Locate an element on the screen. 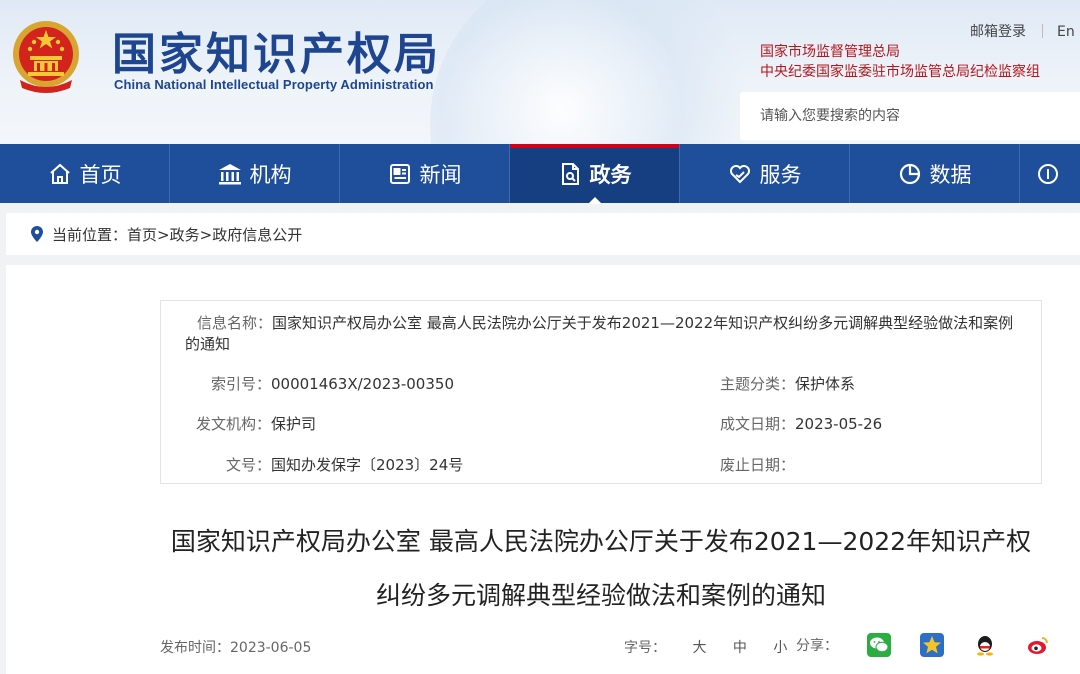  weibo-icon is located at coordinates (1038, 645).